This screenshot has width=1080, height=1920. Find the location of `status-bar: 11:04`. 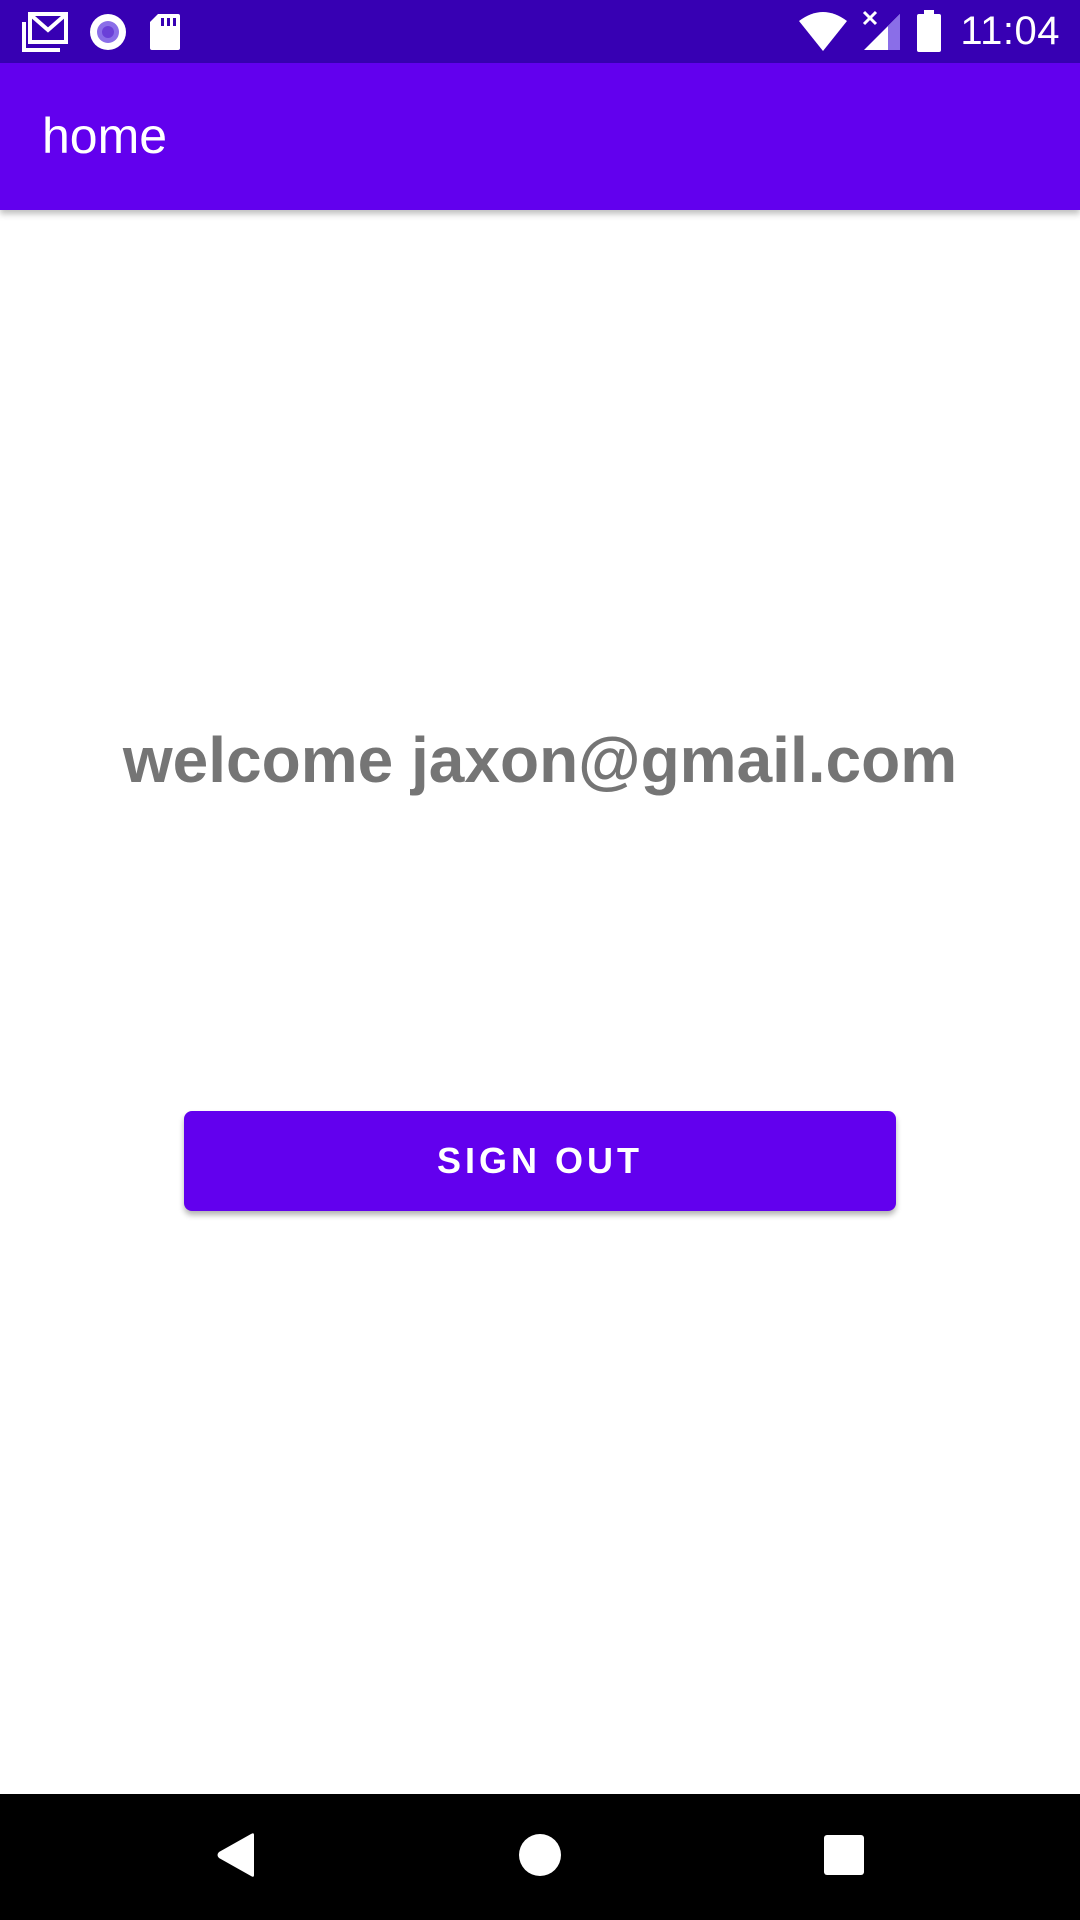

status-bar: 11:04 is located at coordinates (540, 31).